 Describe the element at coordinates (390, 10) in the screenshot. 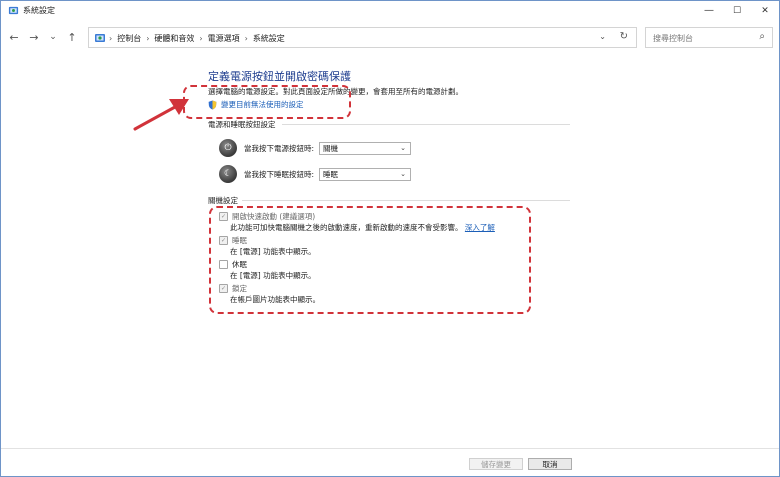

I see `title-bar: 系統設定 — ☐ ✕` at that location.